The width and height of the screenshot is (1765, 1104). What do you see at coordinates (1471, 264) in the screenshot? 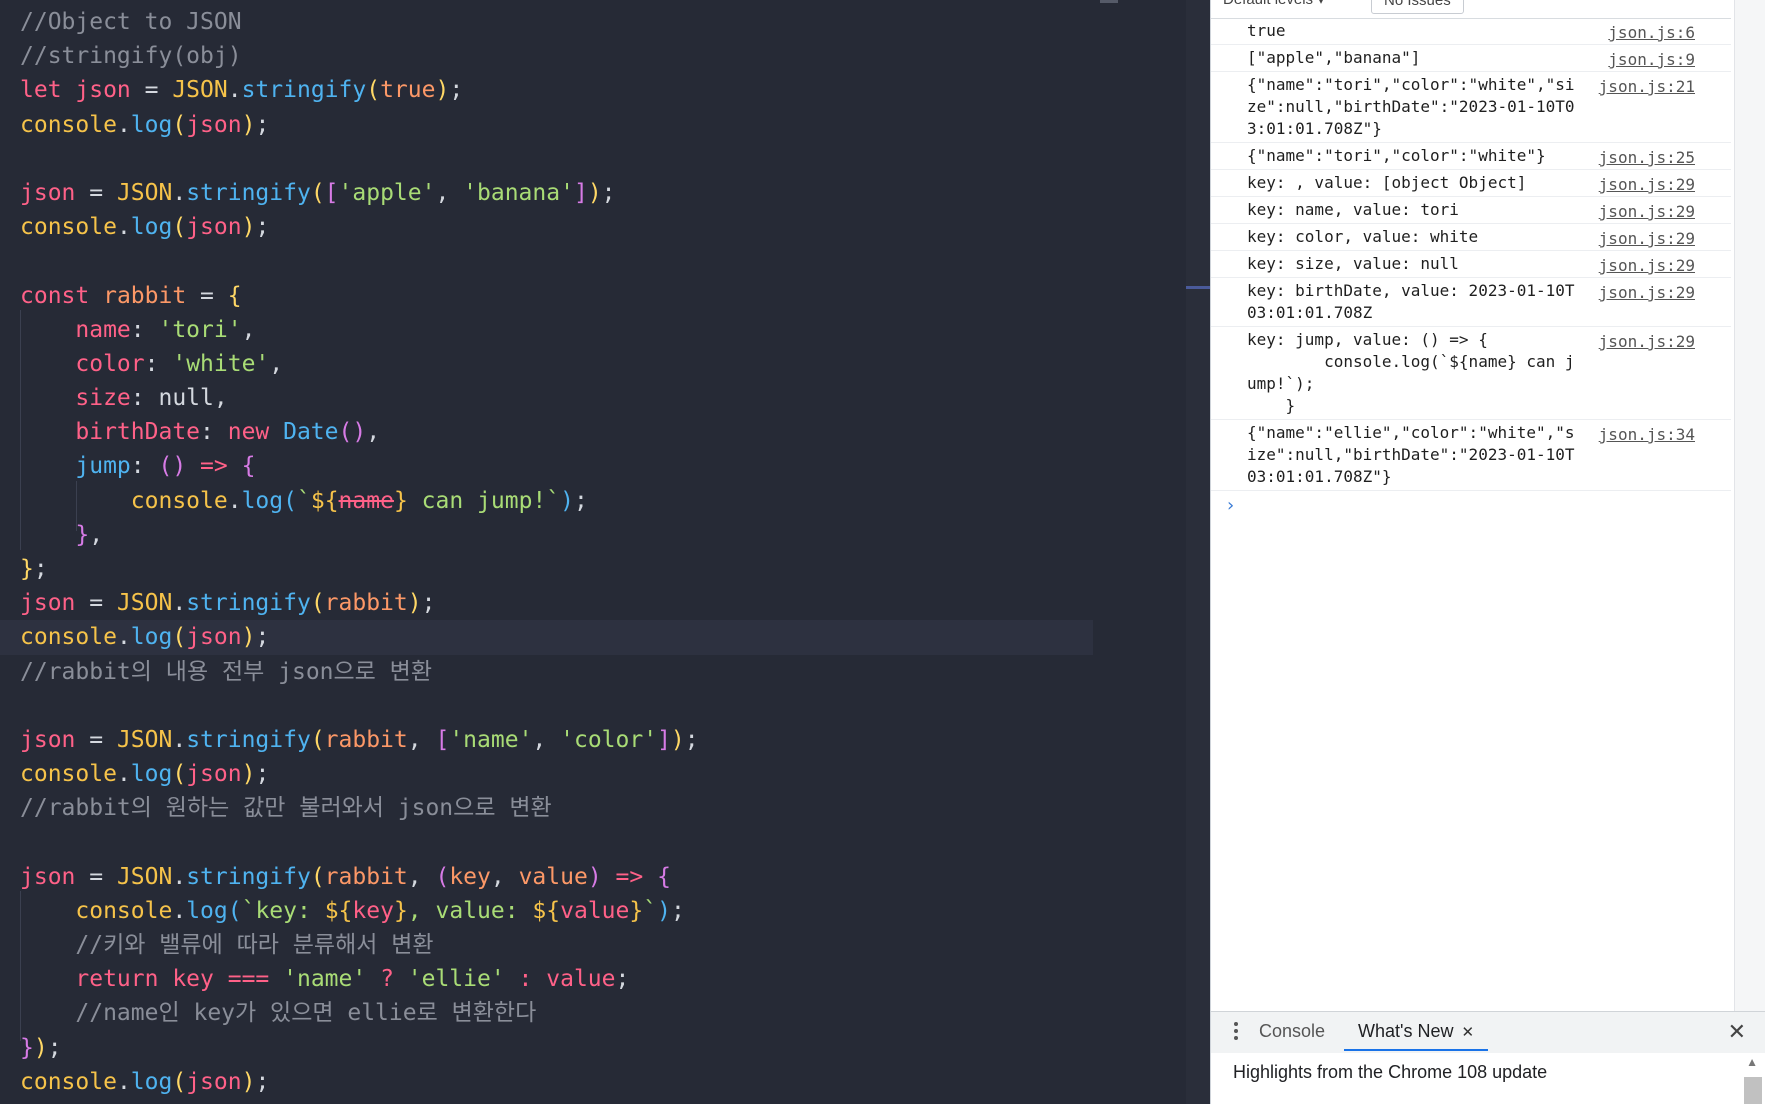
I see `console-message: key: size, value: null json.js:29` at bounding box center [1471, 264].